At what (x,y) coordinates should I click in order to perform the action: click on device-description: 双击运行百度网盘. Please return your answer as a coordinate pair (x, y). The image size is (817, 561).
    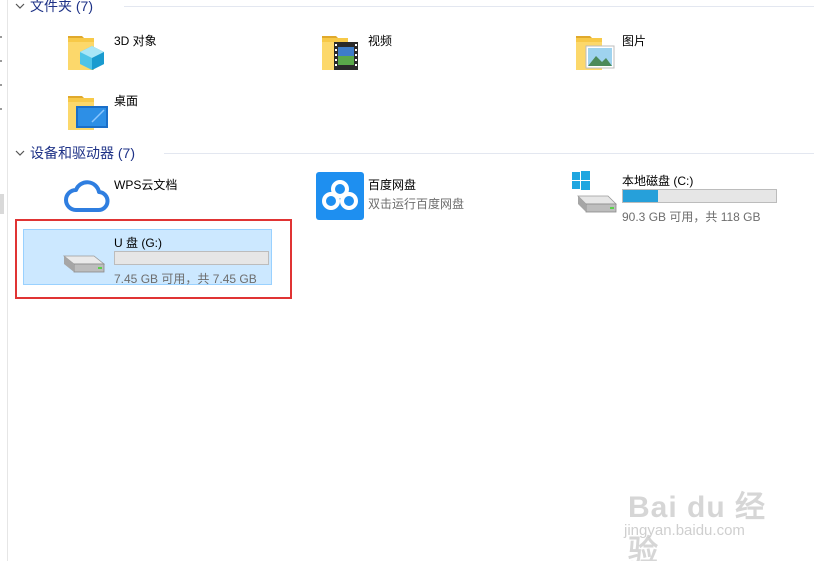
    Looking at the image, I should click on (416, 204).